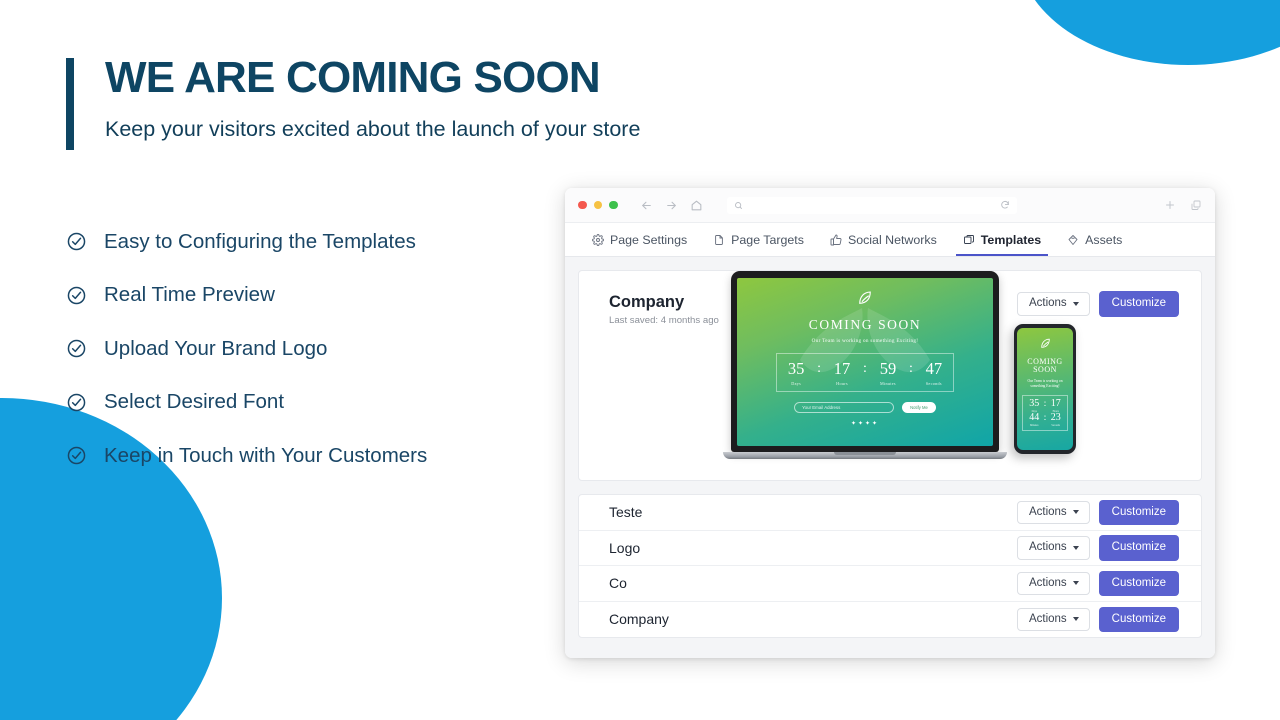 This screenshot has height=720, width=1280. Describe the element at coordinates (890, 584) in the screenshot. I see `table-row: Co Actions Customize` at that location.